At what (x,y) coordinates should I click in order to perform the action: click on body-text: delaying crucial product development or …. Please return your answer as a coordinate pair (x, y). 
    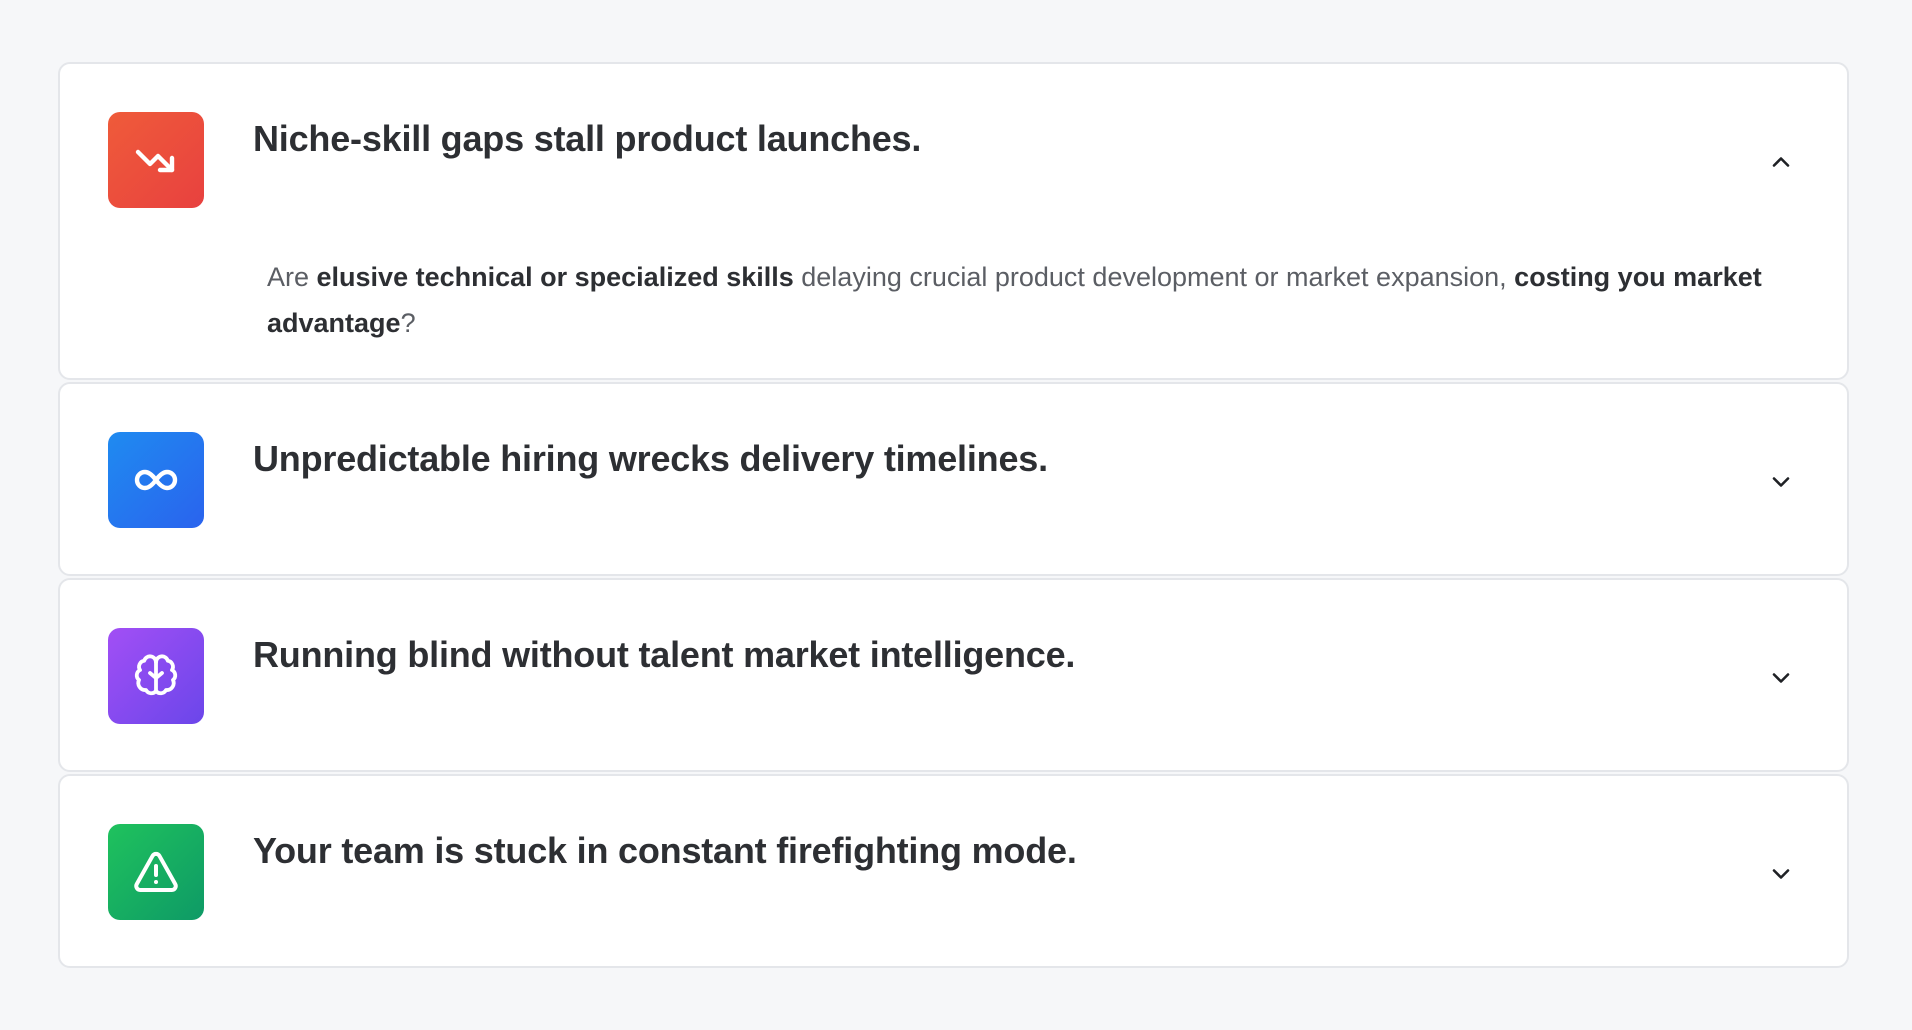
    Looking at the image, I should click on (1154, 277).